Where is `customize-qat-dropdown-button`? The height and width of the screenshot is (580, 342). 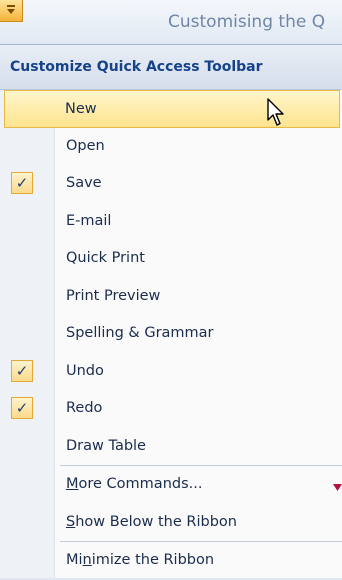 customize-qat-dropdown-button is located at coordinates (11, 11).